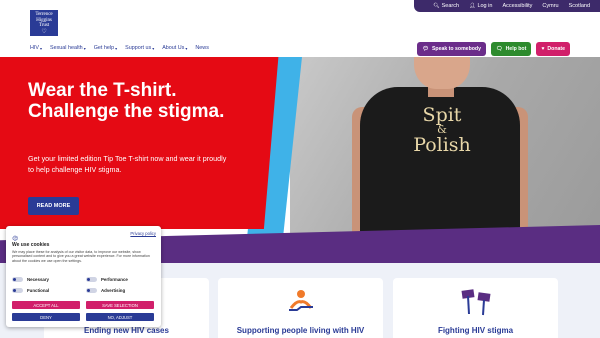 This screenshot has width=600, height=338. I want to click on donate-button: ♥ Donate, so click(553, 49).